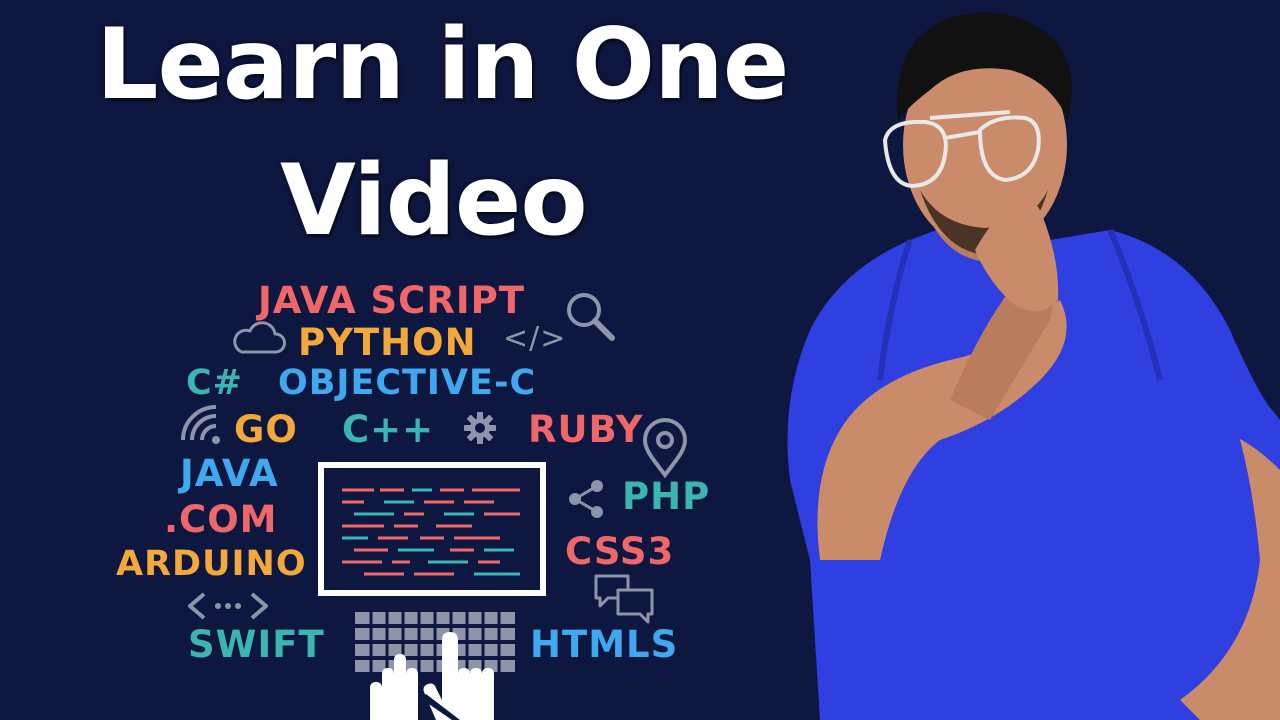 The image size is (1280, 720). I want to click on monitor-icon, so click(432, 529).